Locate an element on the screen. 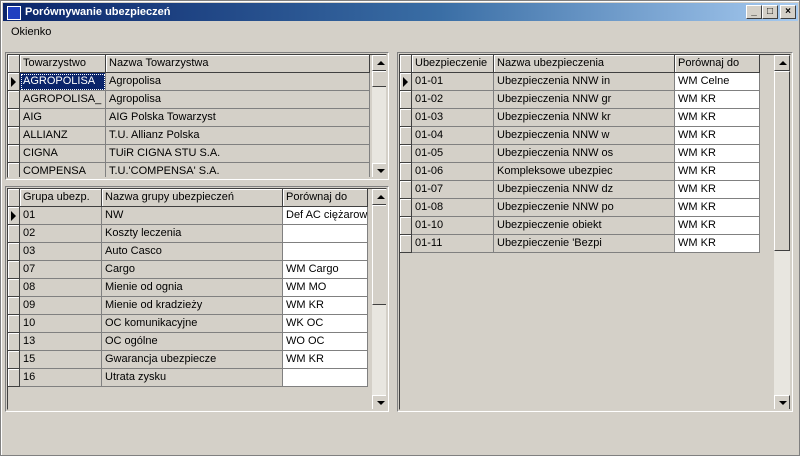 This screenshot has width=800, height=456. cell-company-code: AIG is located at coordinates (63, 118).